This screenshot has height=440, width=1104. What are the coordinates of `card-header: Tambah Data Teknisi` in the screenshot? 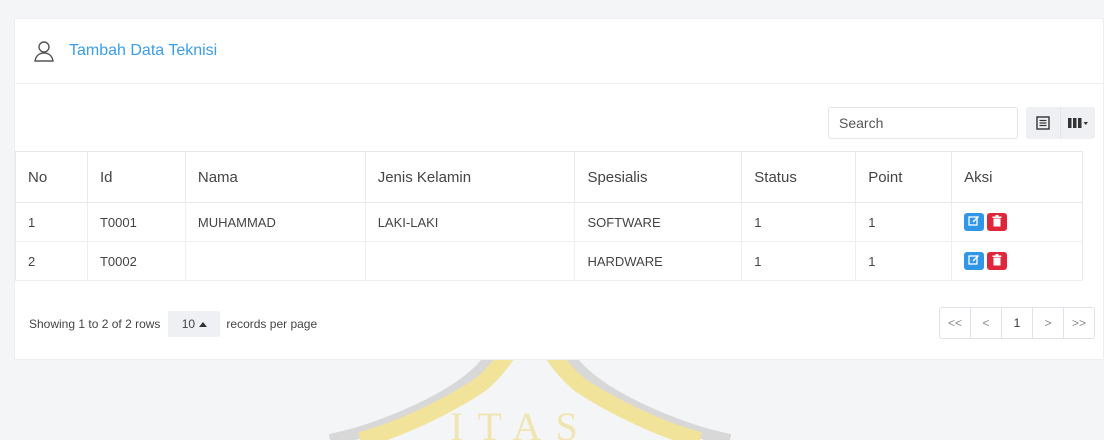 It's located at (559, 51).